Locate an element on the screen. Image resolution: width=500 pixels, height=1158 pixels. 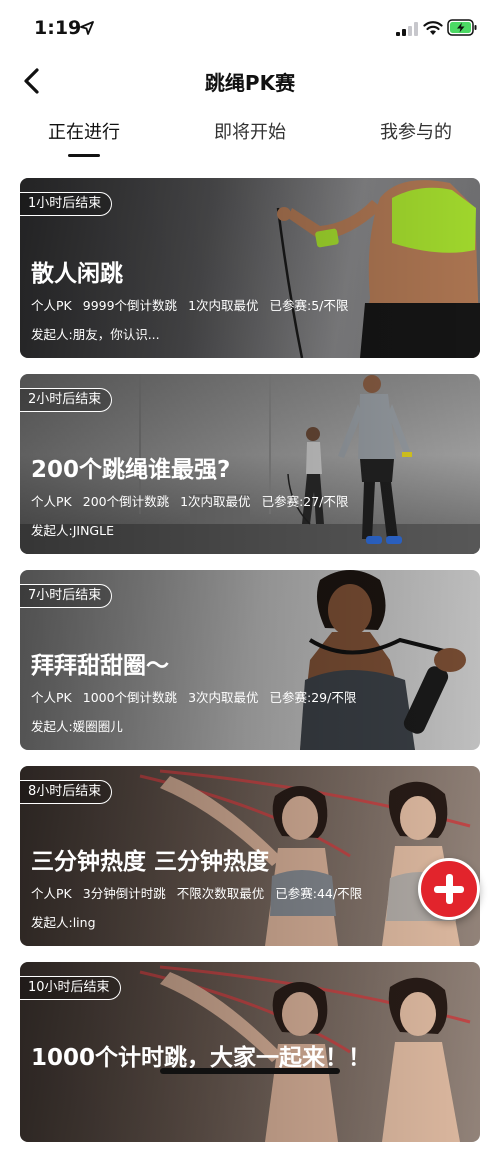
location-arrow-icon is located at coordinates (87, 28).